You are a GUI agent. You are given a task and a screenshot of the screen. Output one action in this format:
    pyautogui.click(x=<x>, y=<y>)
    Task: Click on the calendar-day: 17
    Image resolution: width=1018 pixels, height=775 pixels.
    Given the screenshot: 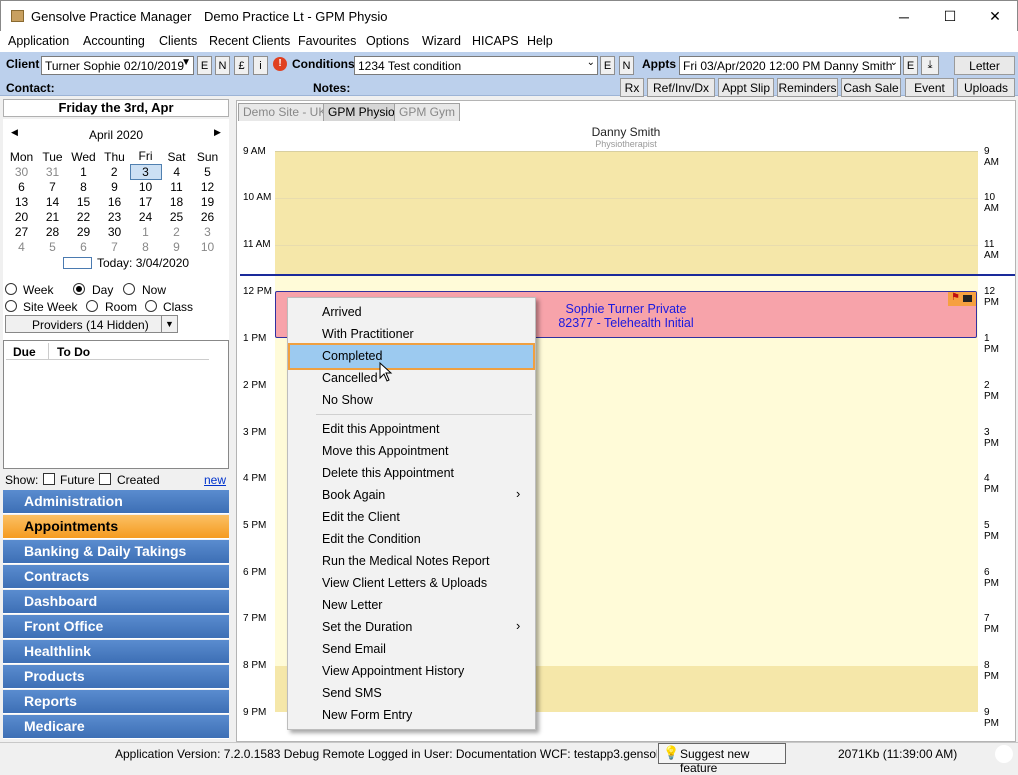 What is the action you would take?
    pyautogui.click(x=145, y=201)
    